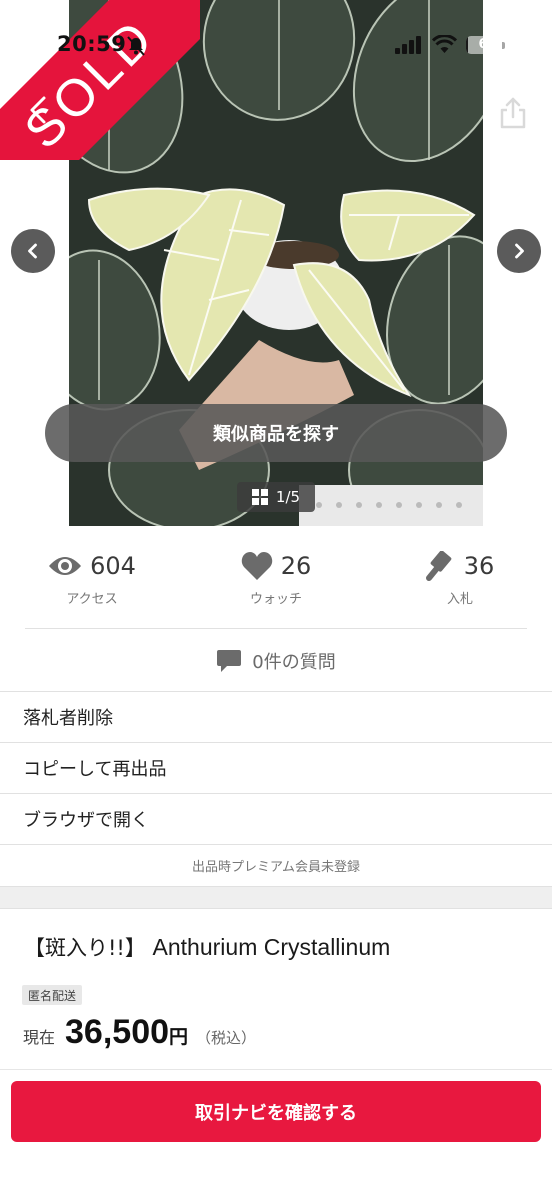  I want to click on stat-bids: 36 入札, so click(460, 579).